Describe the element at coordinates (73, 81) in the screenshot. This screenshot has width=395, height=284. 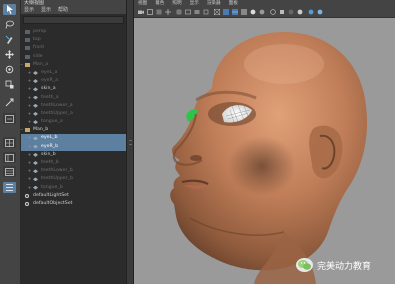
I see `outliner-row: + eyeR_a` at that location.